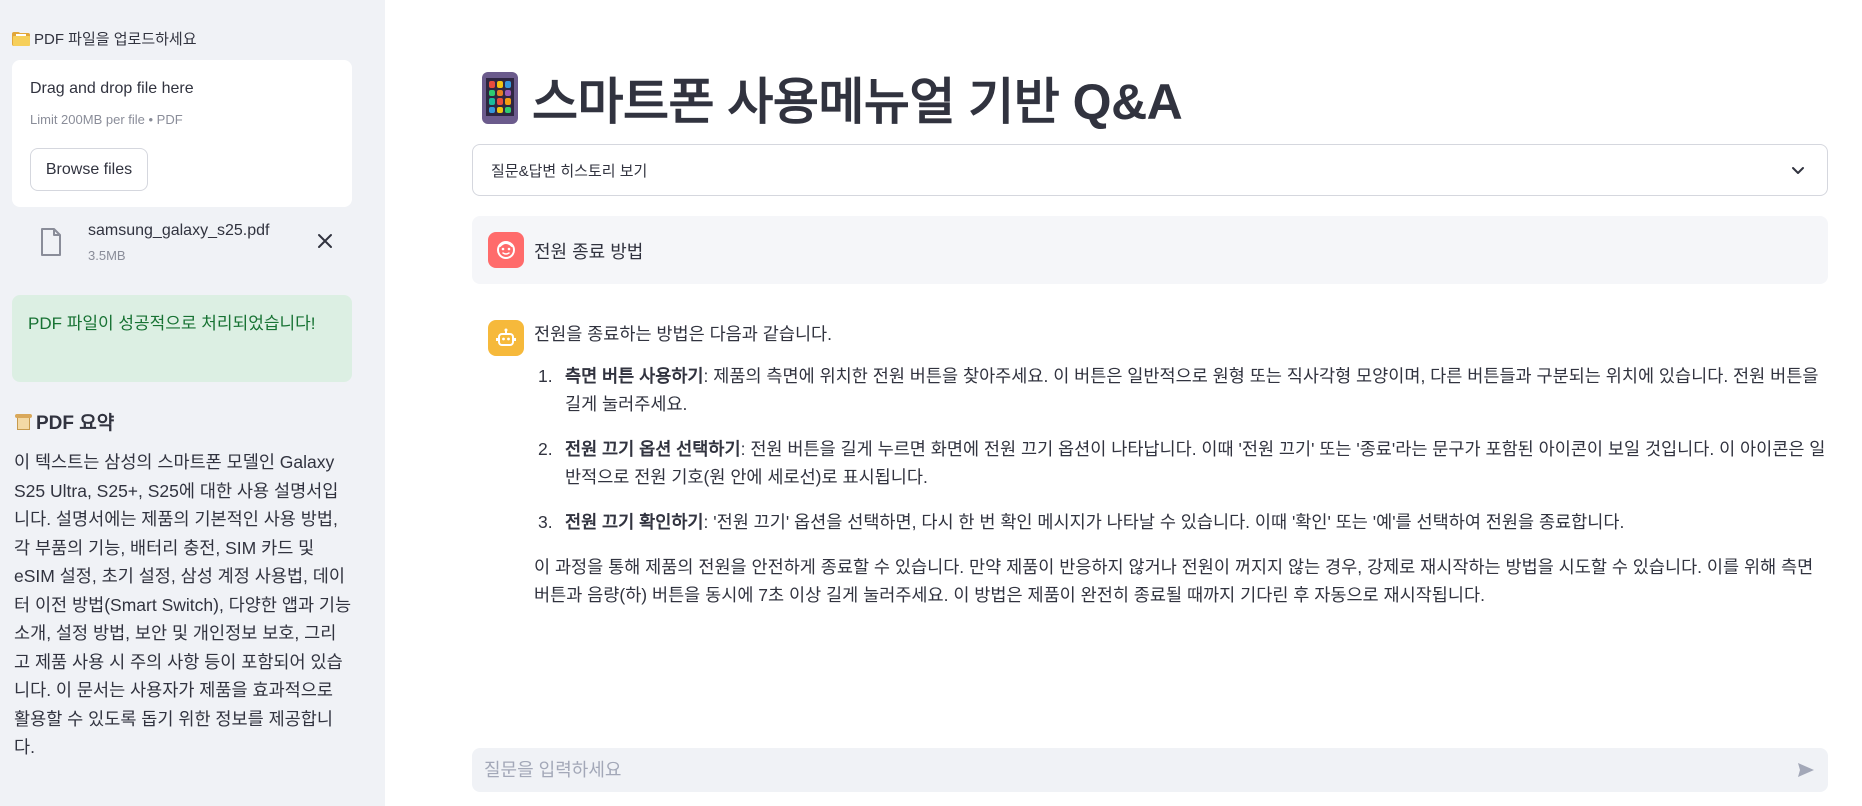 The image size is (1862, 806). Describe the element at coordinates (857, 102) in the screenshot. I see `page-title-text: 스마트폰 사용메뉴얼 기반 Q&A` at that location.